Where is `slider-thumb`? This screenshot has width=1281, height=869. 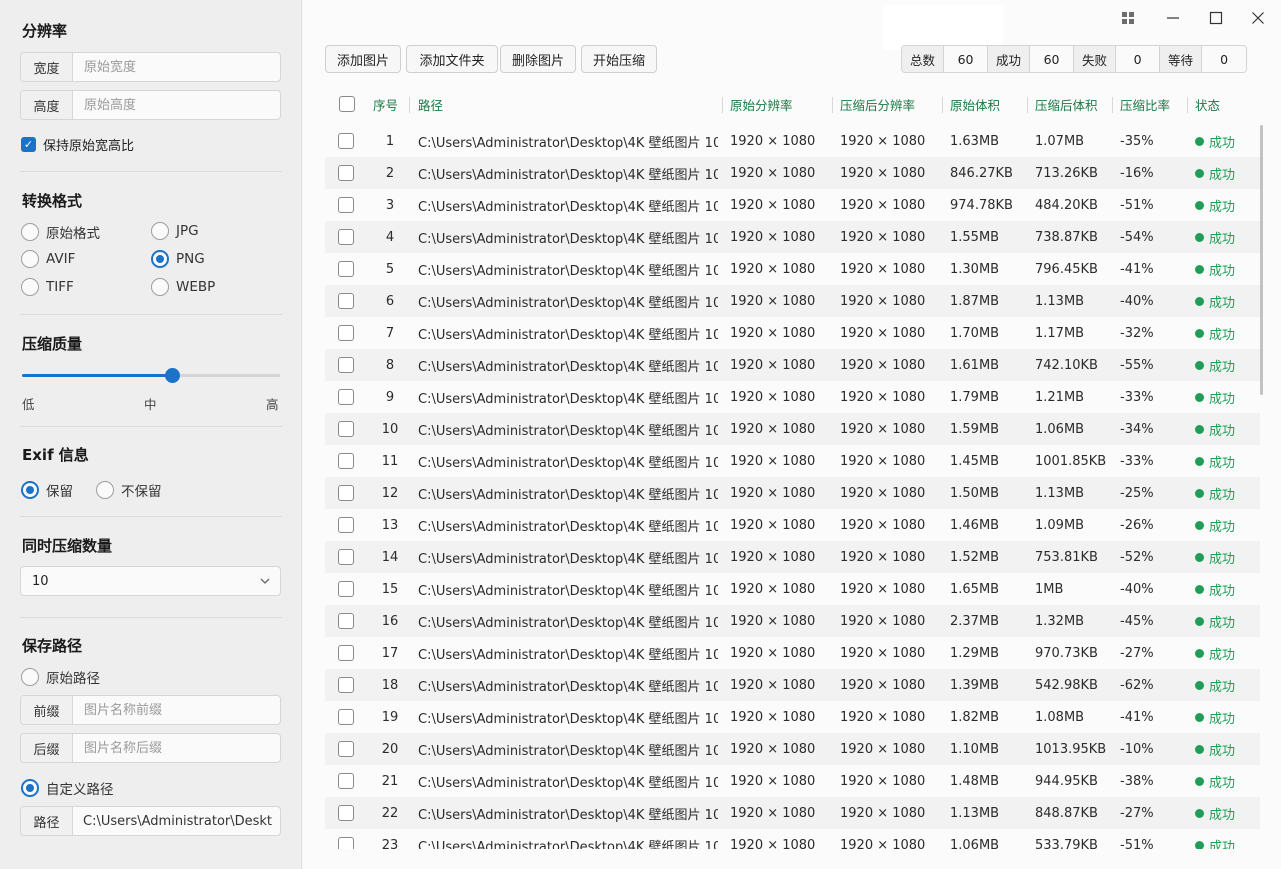
slider-thumb is located at coordinates (172, 375).